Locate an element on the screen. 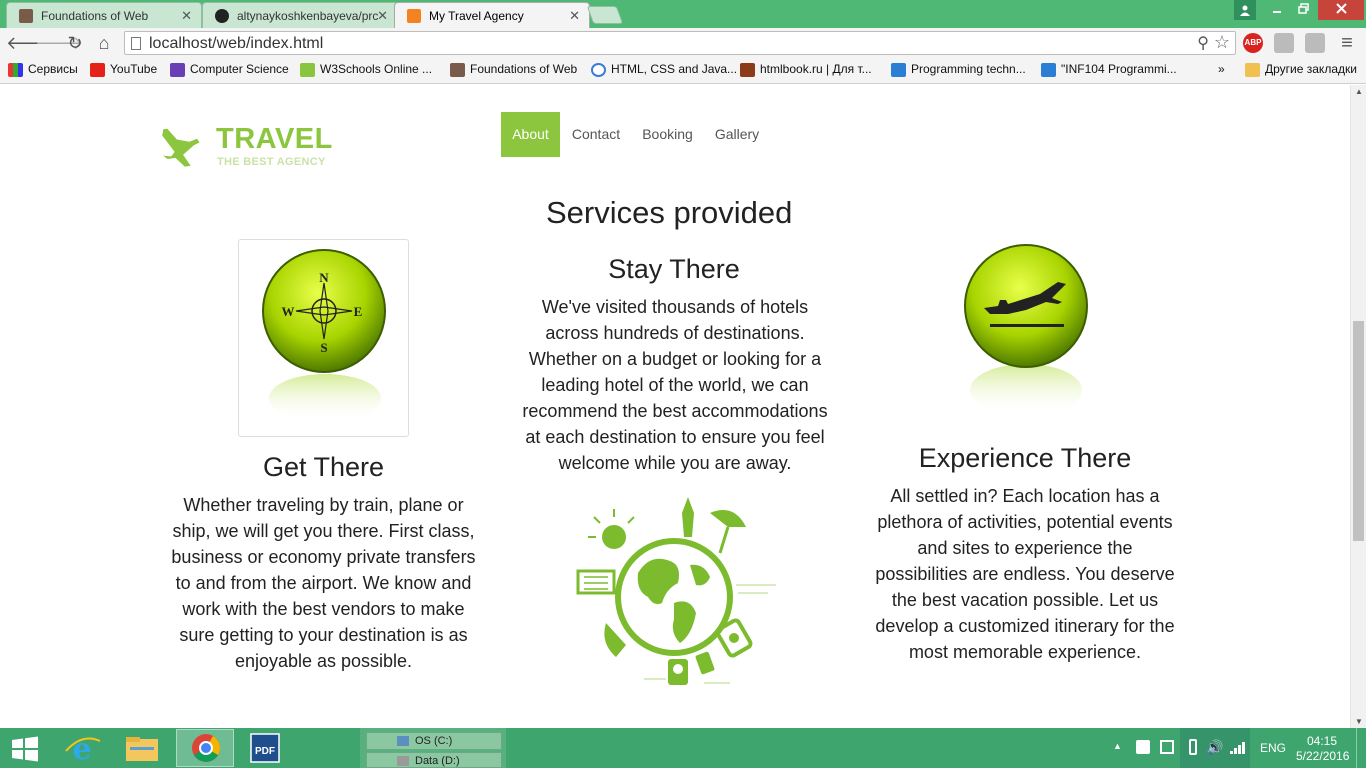 The width and height of the screenshot is (1366, 782). bookmark-services: Сервисы is located at coordinates (43, 69).